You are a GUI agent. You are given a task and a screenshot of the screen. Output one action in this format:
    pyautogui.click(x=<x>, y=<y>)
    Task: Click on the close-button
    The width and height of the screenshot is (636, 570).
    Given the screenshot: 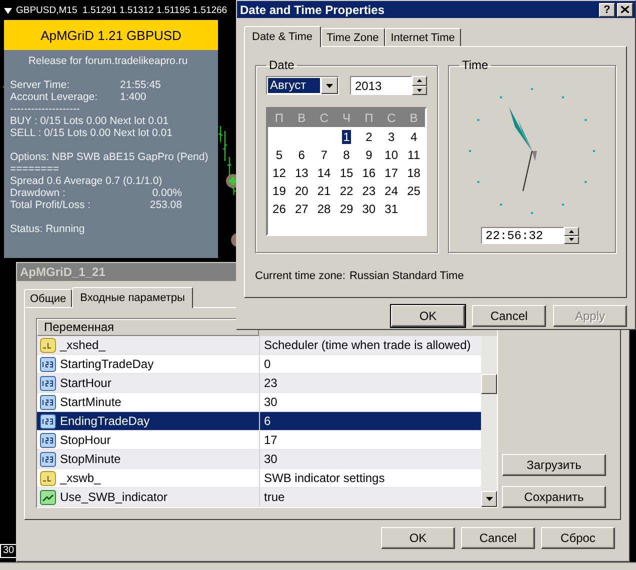 What is the action you would take?
    pyautogui.click(x=625, y=9)
    